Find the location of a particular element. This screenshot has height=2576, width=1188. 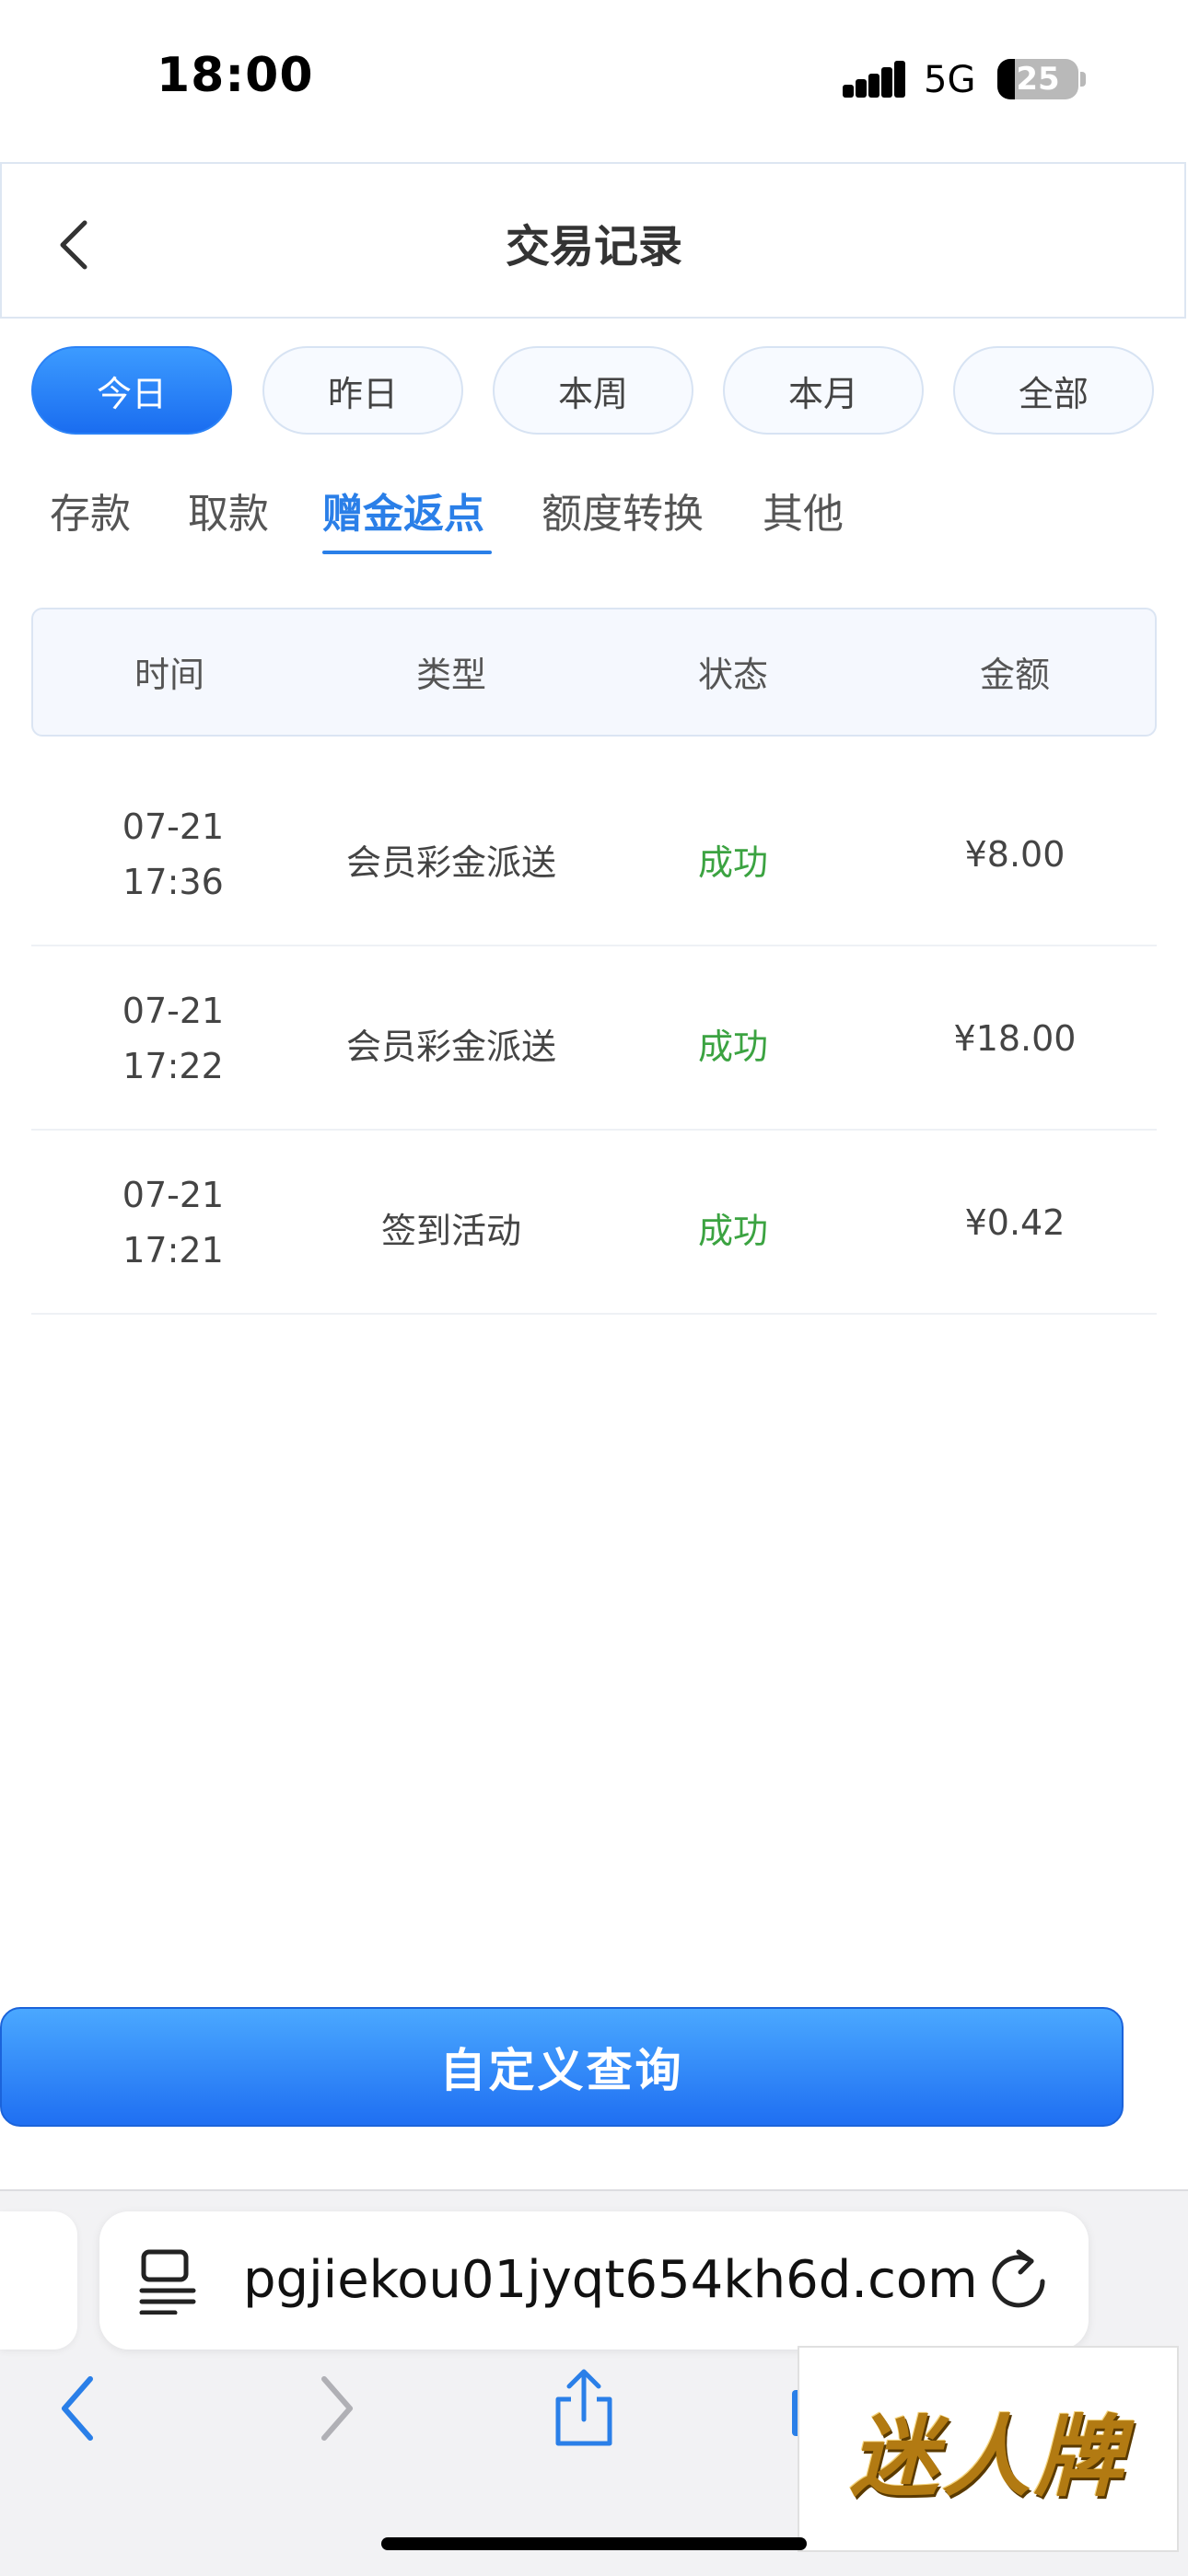

home-indicator is located at coordinates (594, 2543).